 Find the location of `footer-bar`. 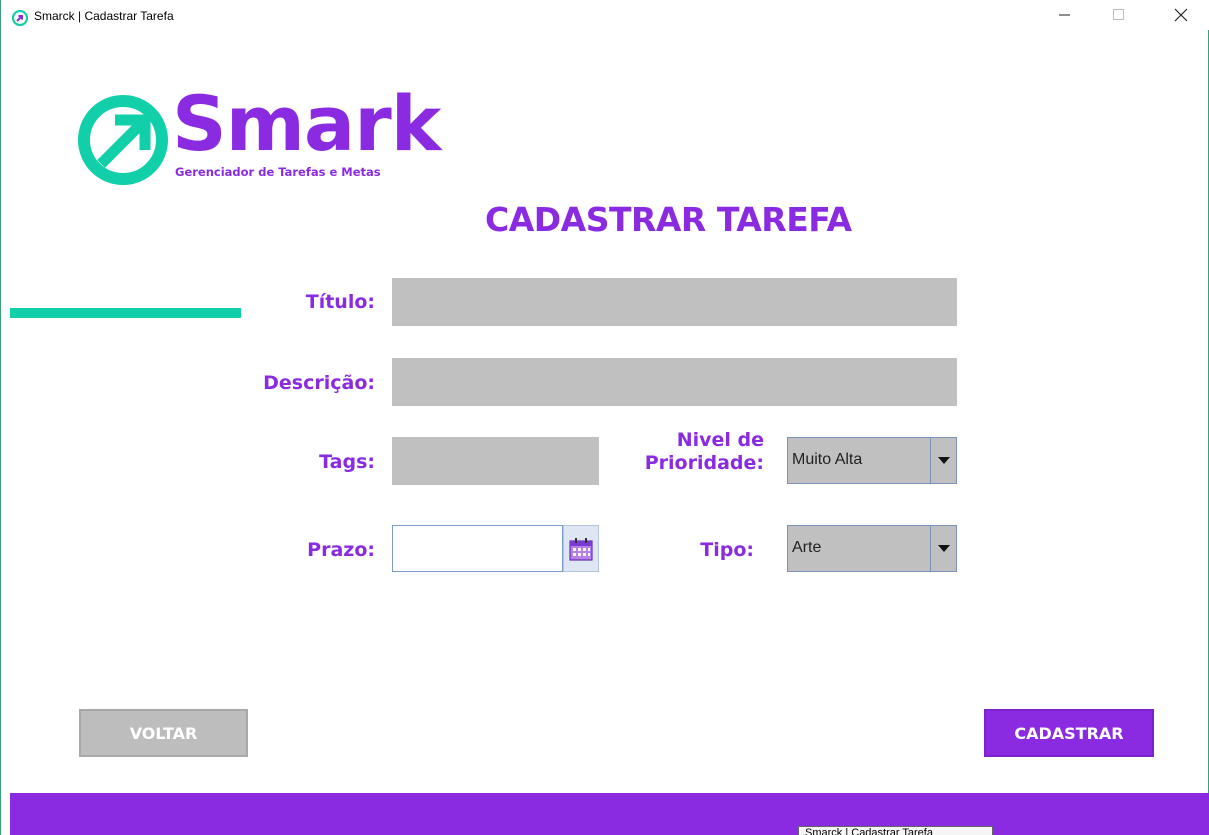

footer-bar is located at coordinates (609, 814).